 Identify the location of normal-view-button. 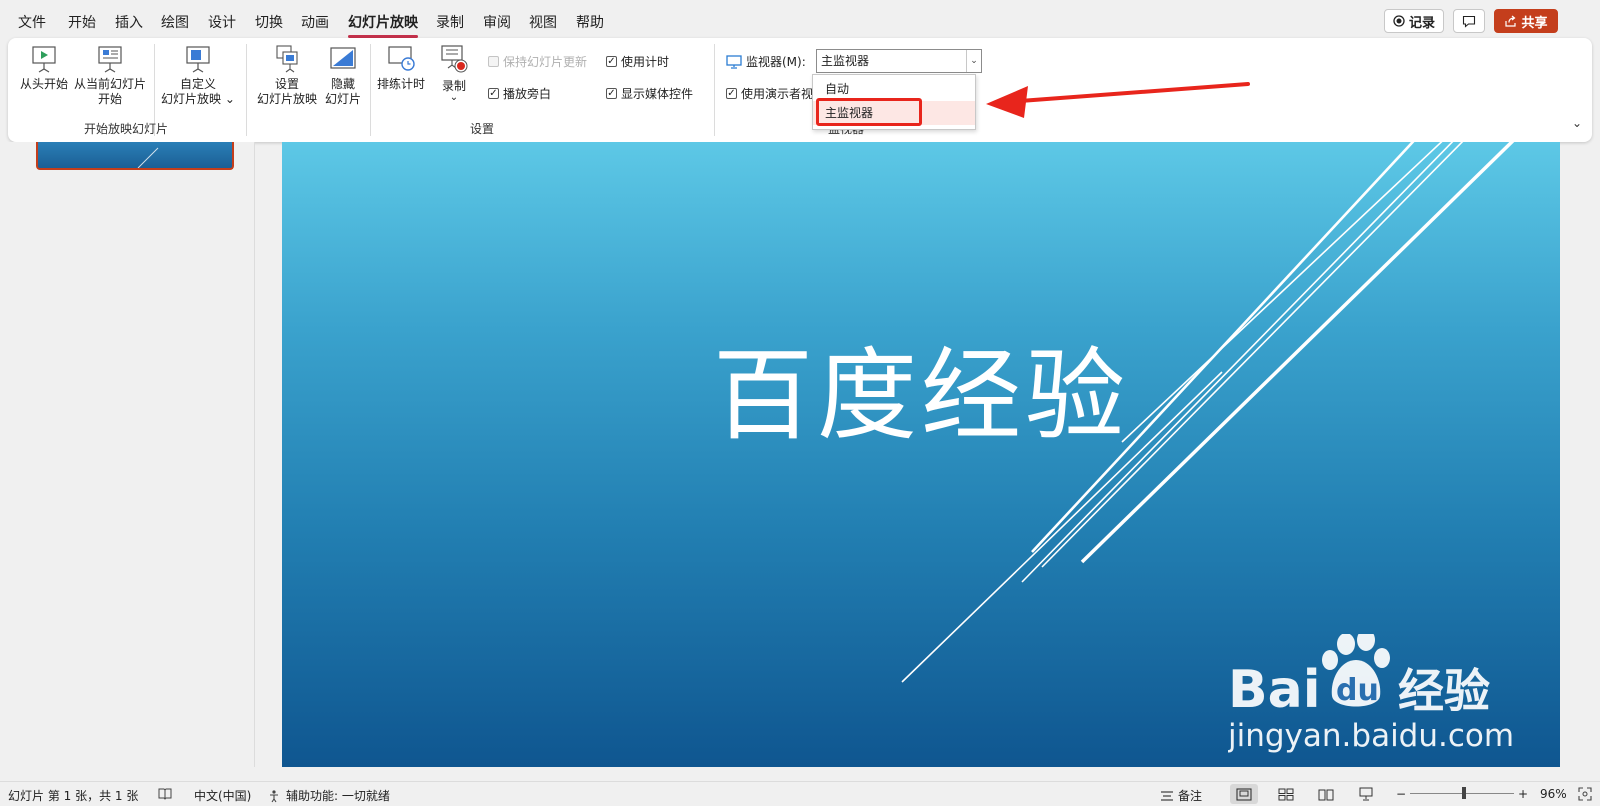
(1244, 794).